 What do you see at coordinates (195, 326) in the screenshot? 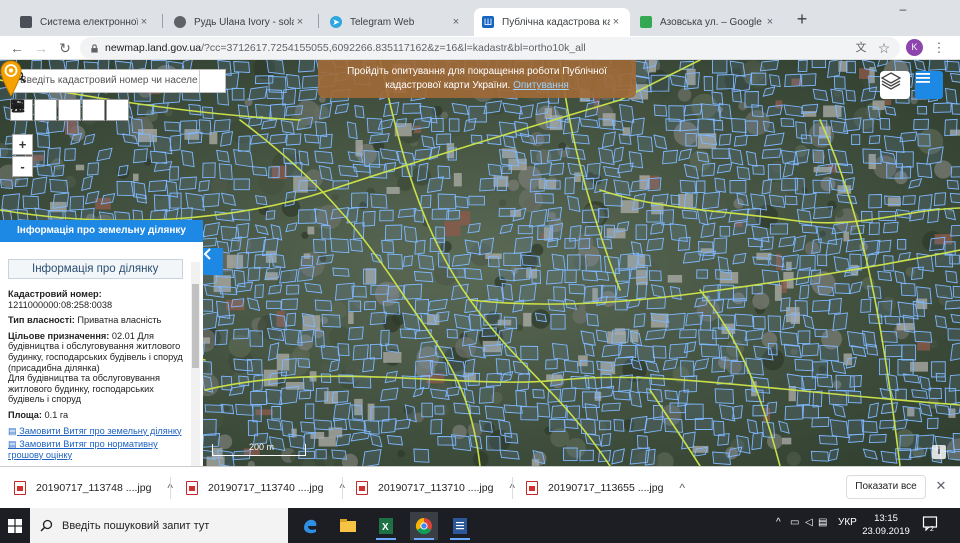
I see `scrollbar-thumb` at bounding box center [195, 326].